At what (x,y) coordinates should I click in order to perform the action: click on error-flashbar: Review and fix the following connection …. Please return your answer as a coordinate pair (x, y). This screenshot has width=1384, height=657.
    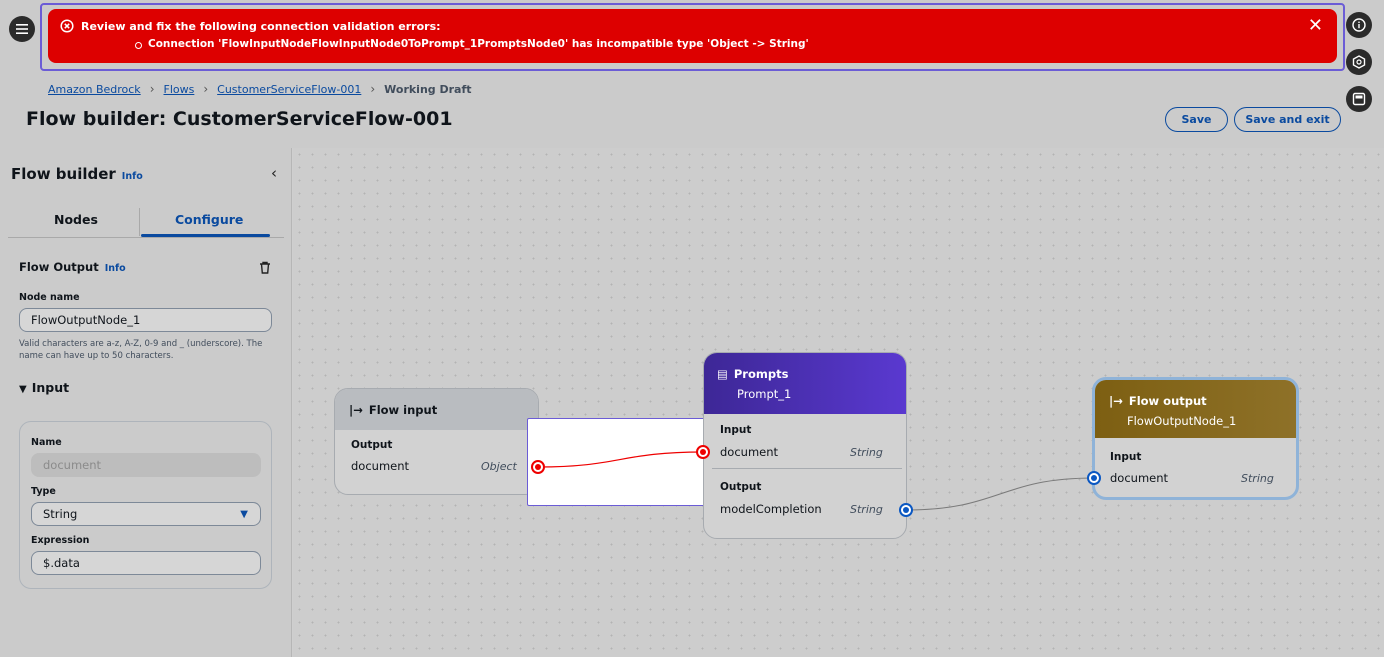
    Looking at the image, I should click on (692, 36).